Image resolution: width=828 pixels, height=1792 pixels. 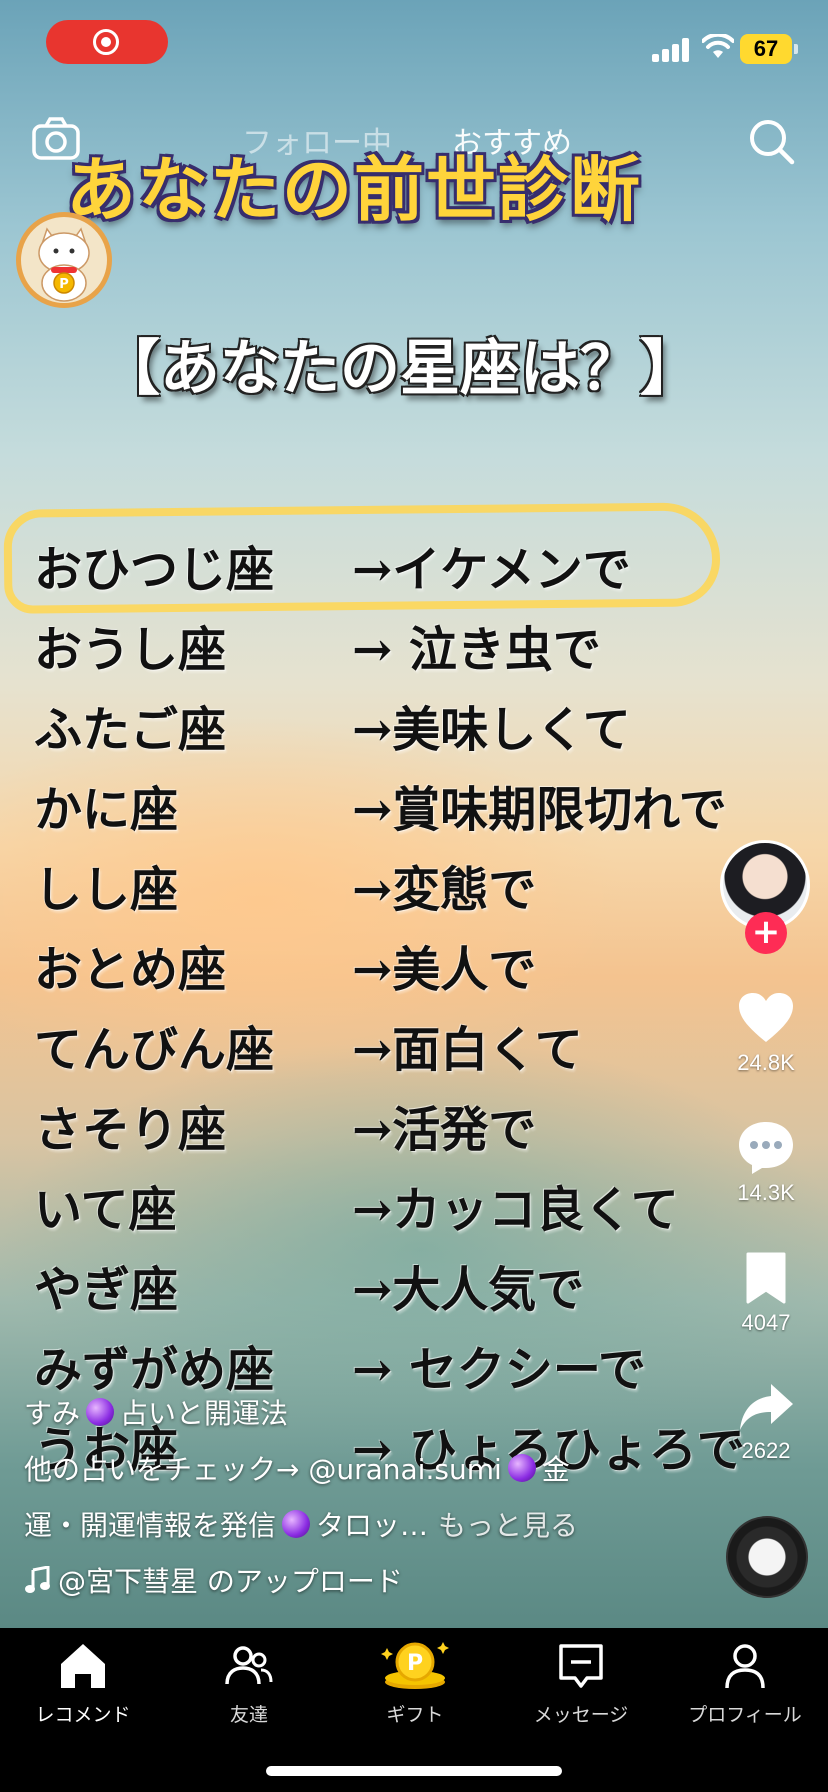 What do you see at coordinates (130, 730) in the screenshot?
I see `zodiac-sign: ふたご座` at bounding box center [130, 730].